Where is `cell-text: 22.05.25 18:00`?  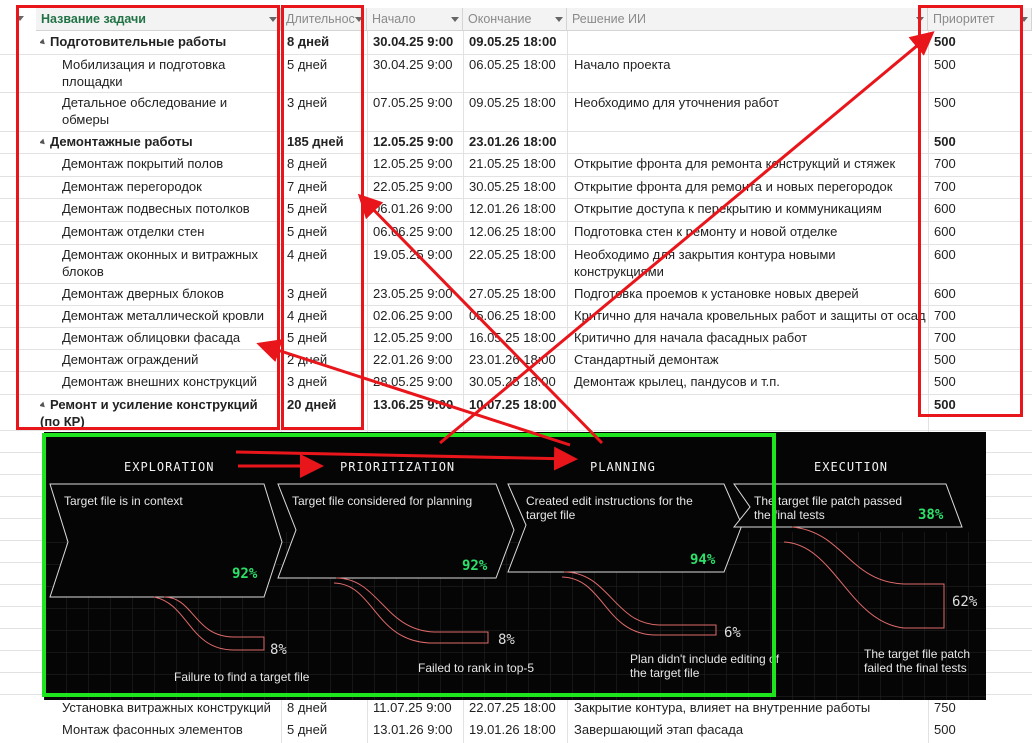 cell-text: 22.05.25 18:00 is located at coordinates (512, 254).